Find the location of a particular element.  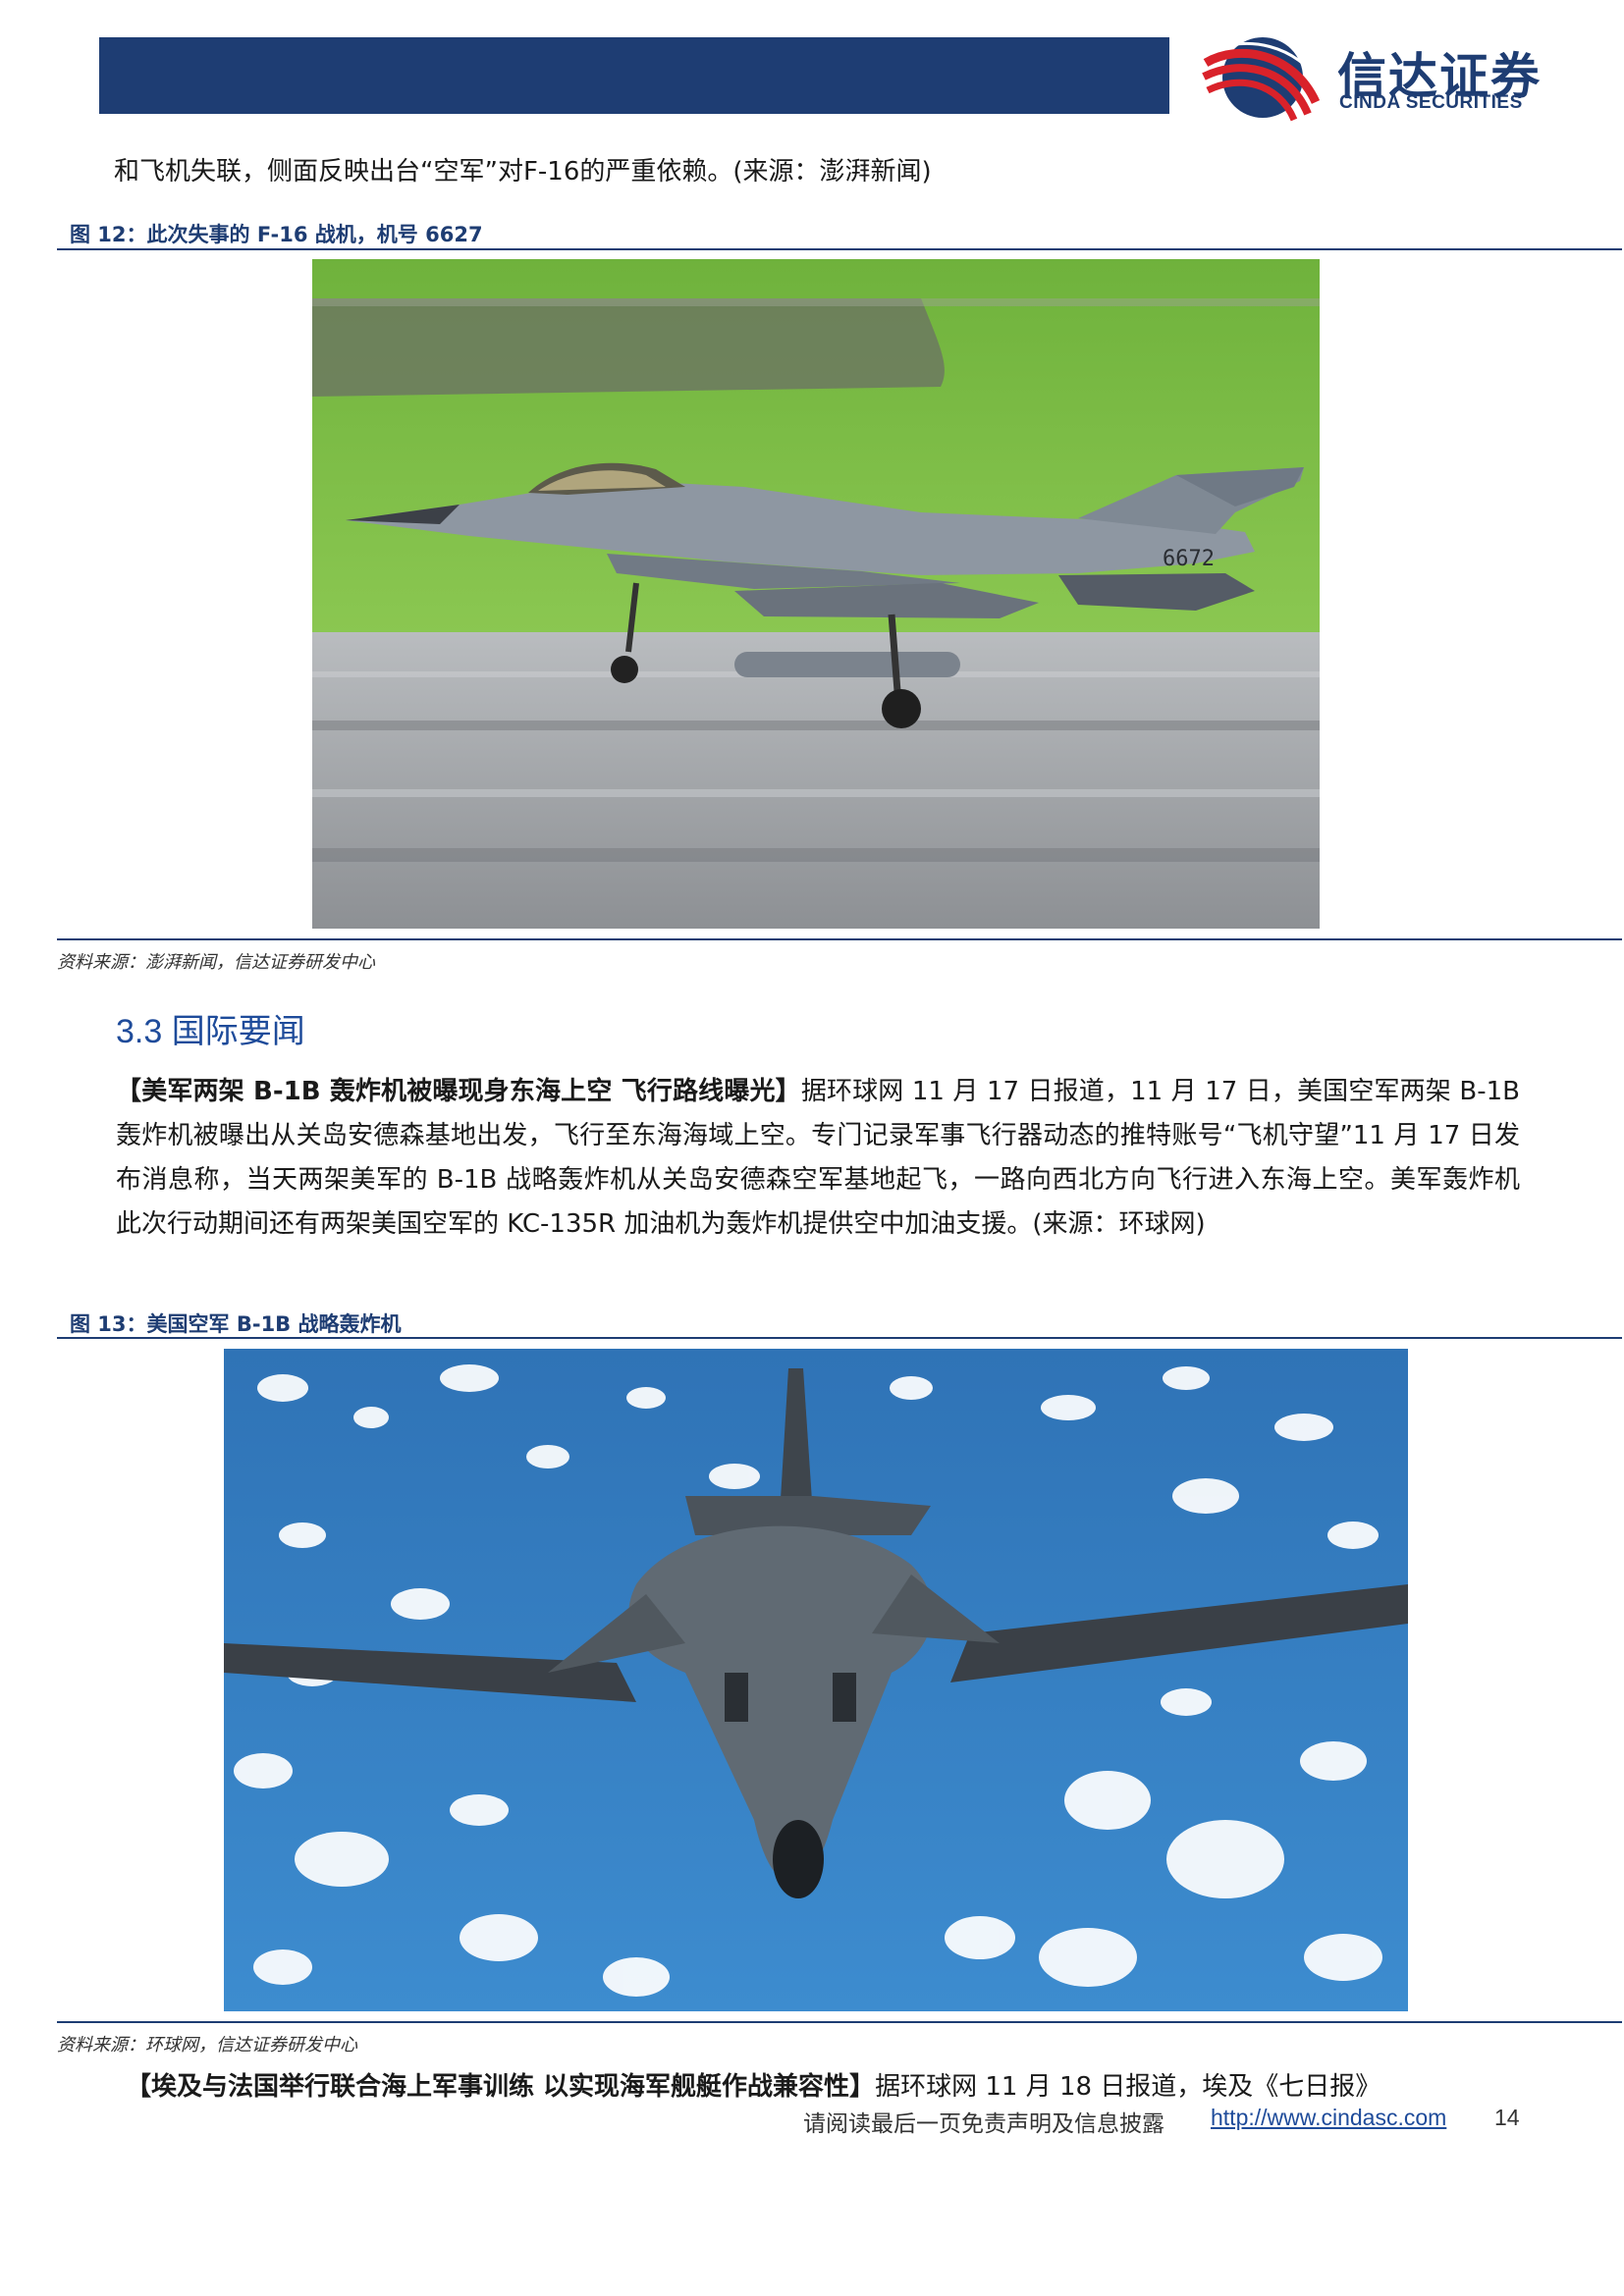

figure-13-source: 资料来源：环球网，信达证券研发中心 is located at coordinates (207, 2046).